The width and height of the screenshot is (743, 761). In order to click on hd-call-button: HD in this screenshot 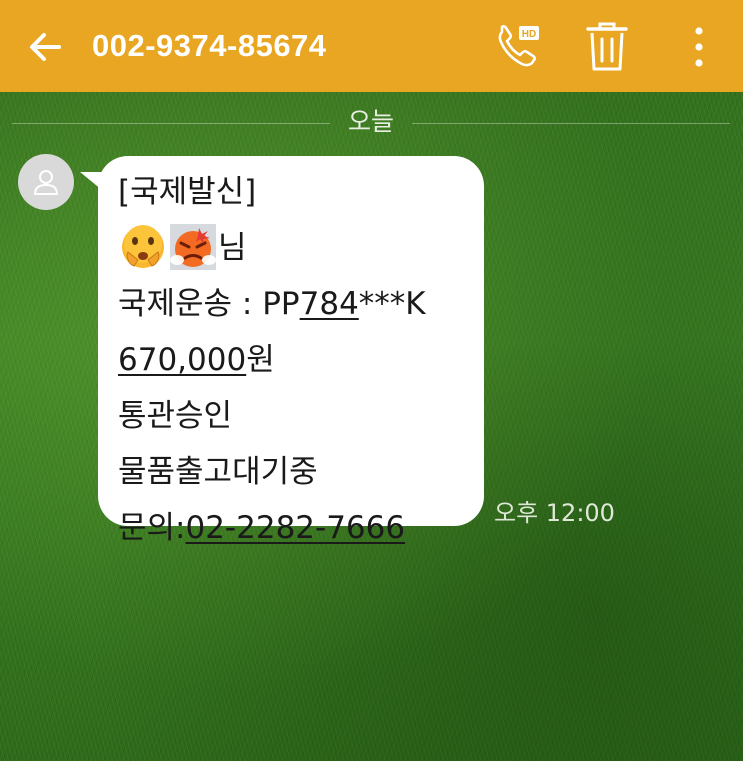, I will do `click(517, 47)`.